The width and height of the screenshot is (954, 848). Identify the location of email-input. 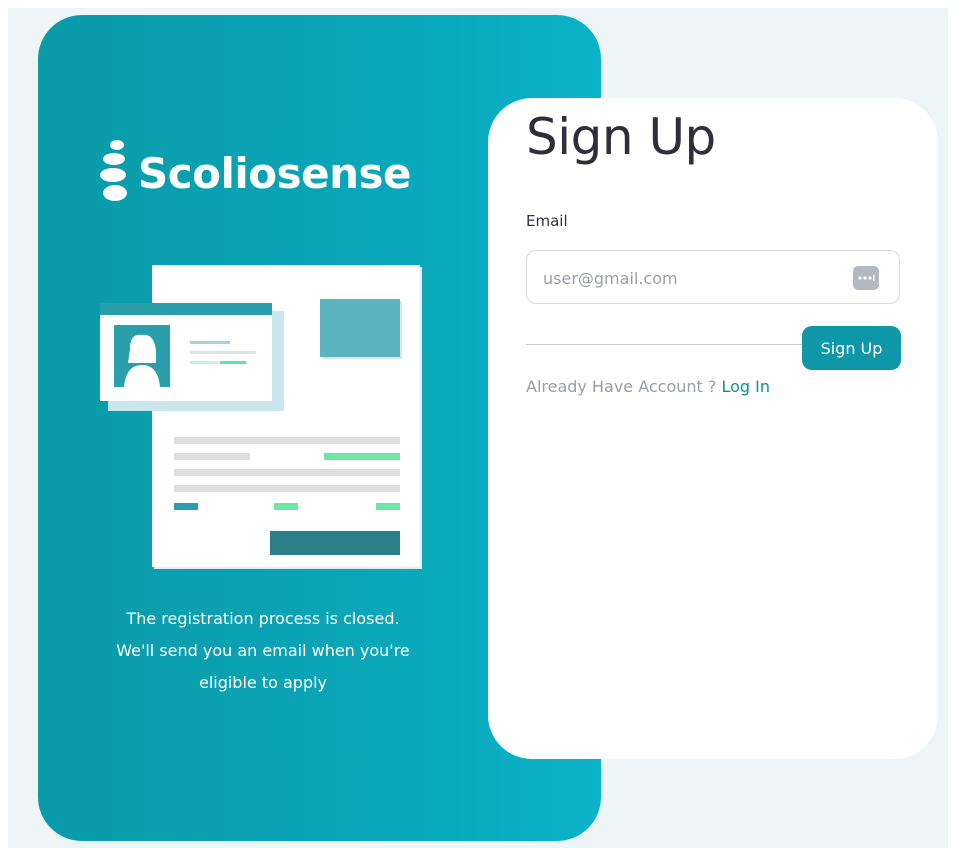
(693, 278).